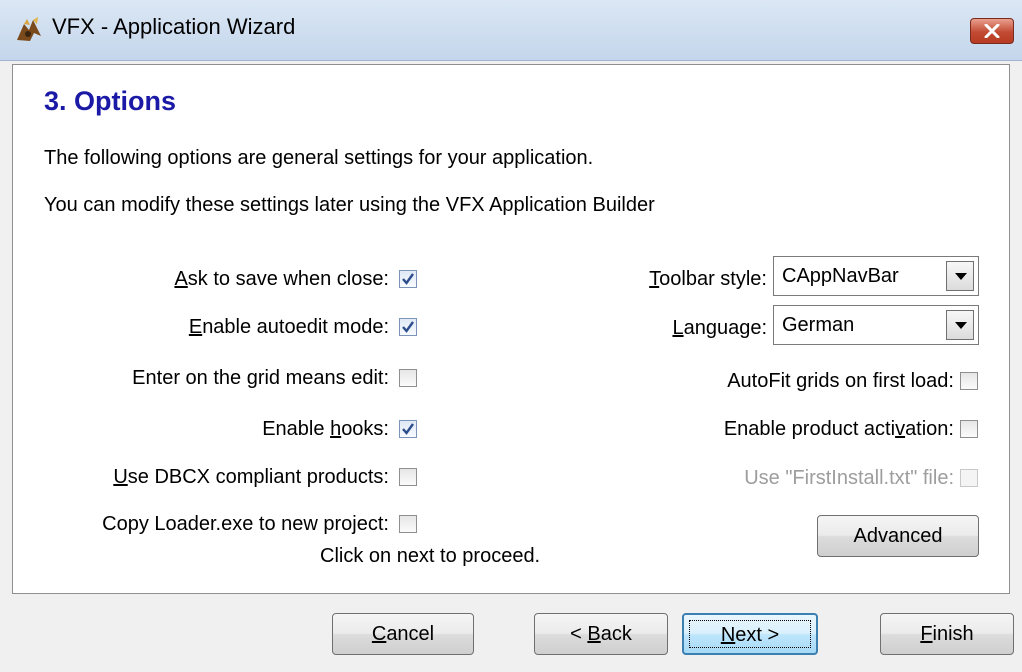 The width and height of the screenshot is (1022, 672). I want to click on enable-hooks-checkbox, so click(408, 429).